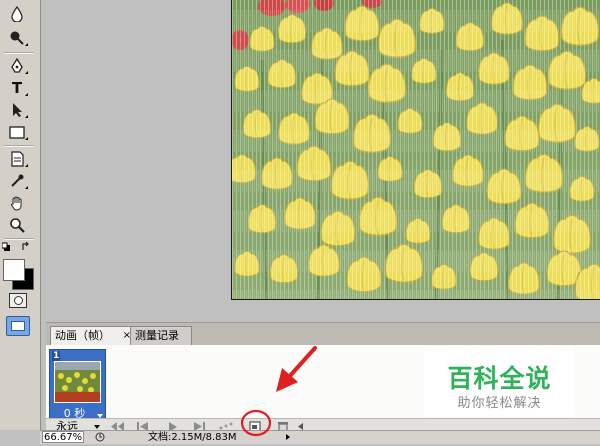 The width and height of the screenshot is (600, 446). I want to click on status-bar: 66.67% 文档:2.15M/8.83M, so click(320, 437).